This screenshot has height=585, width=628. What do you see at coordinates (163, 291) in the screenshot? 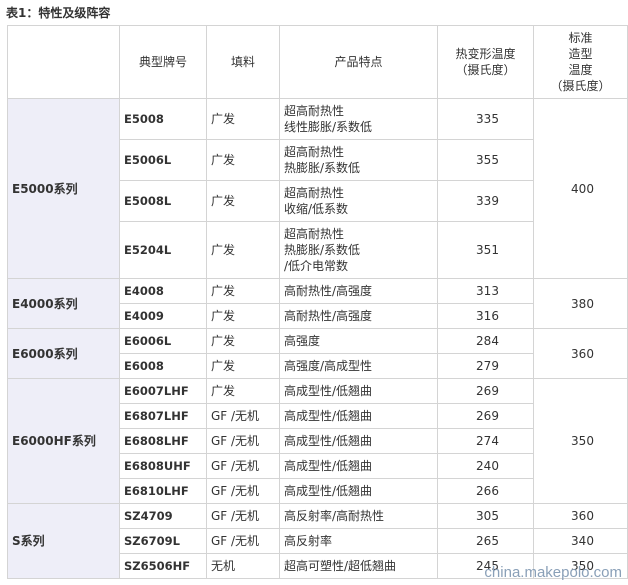
I see `grade-cell: E4008` at bounding box center [163, 291].